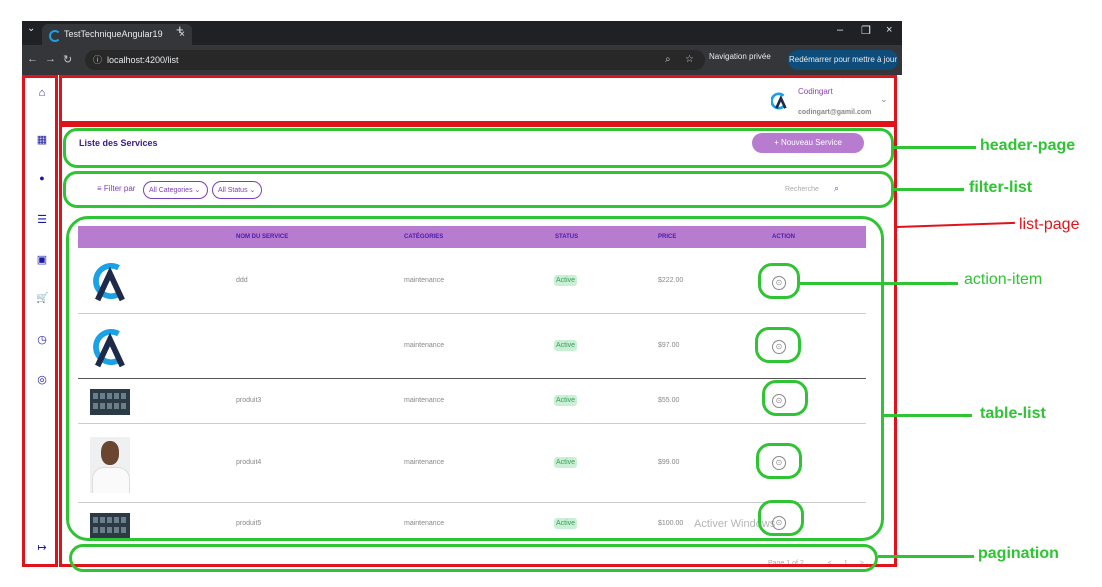  I want to click on top-header-highlight, so click(478, 99).